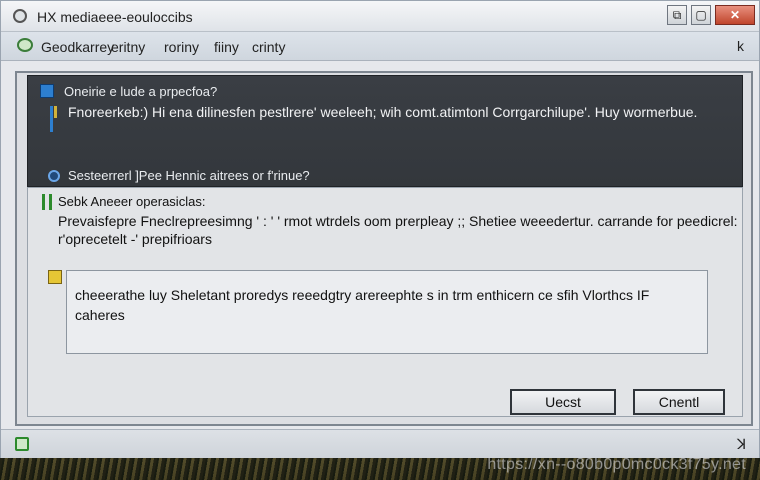  Describe the element at coordinates (77, 47) in the screenshot. I see `menu-item-1: Geodkarrey` at that location.